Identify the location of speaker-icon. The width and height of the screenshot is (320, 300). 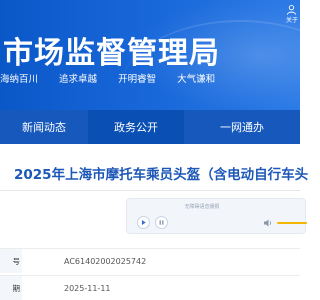
(268, 223).